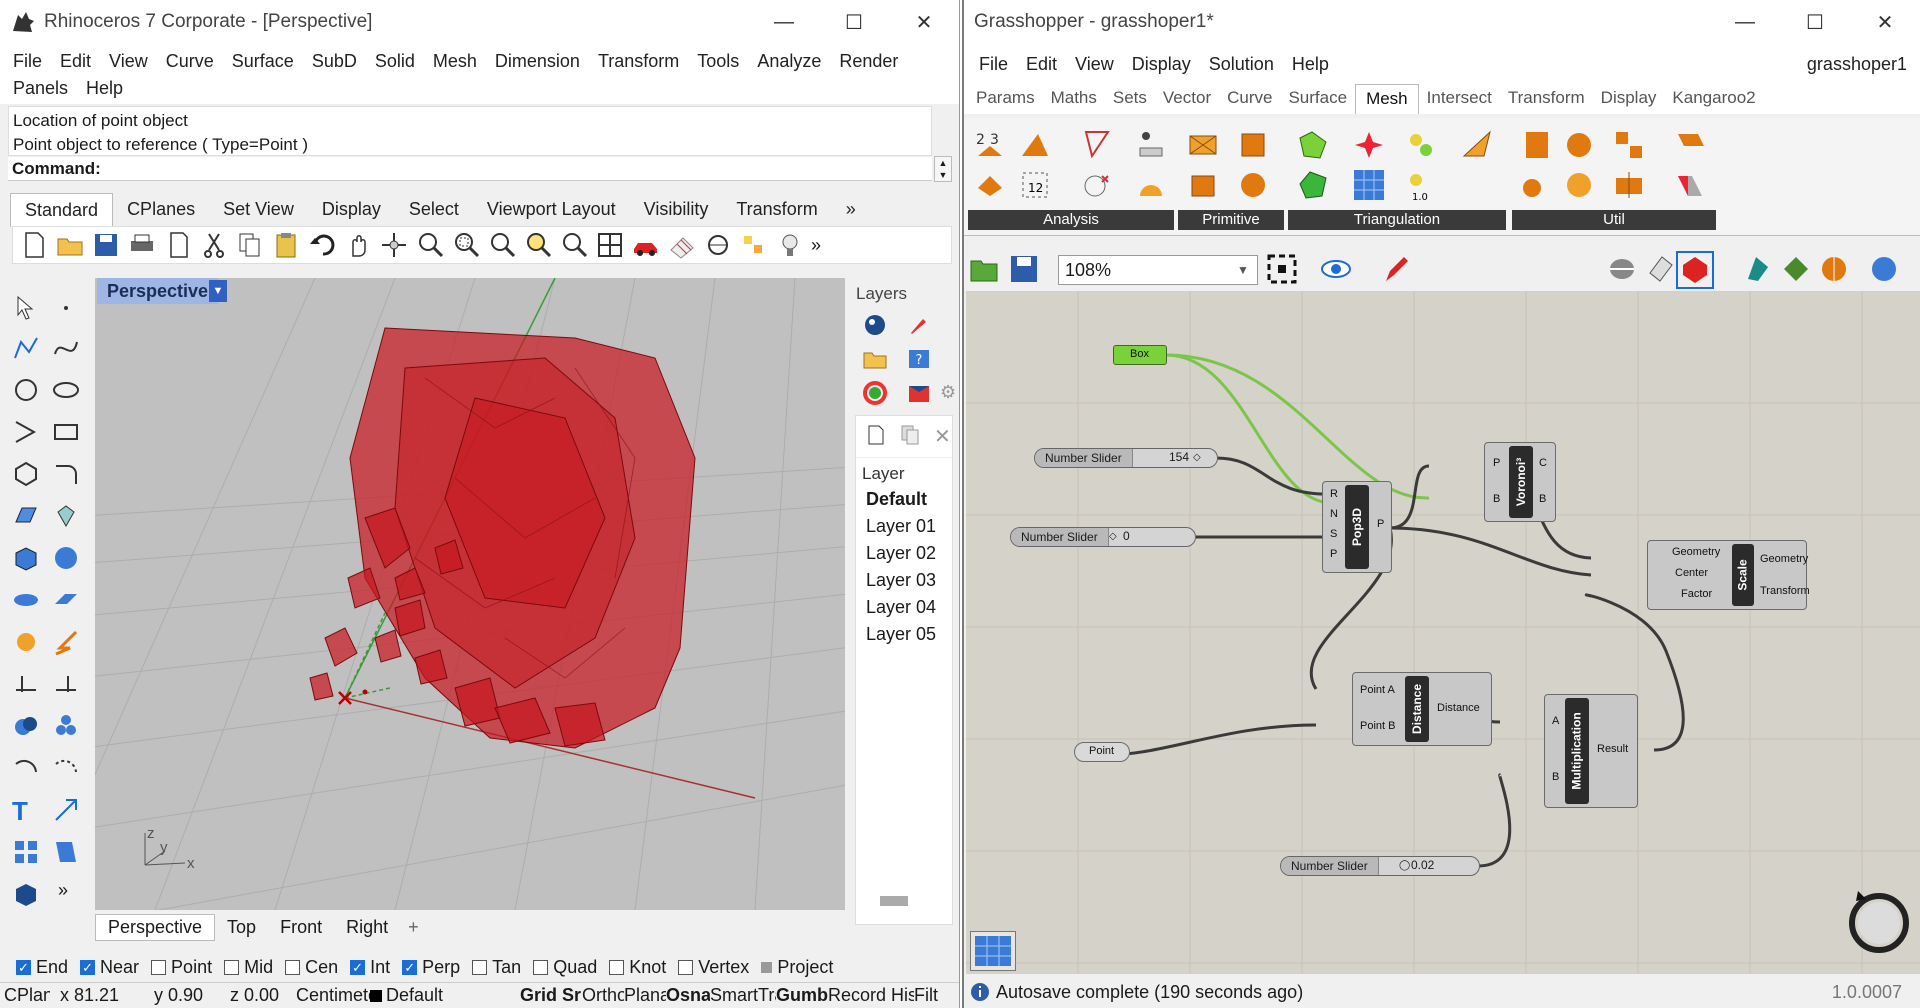 The width and height of the screenshot is (1920, 1008). What do you see at coordinates (875, 325) in the screenshot?
I see `properties-icon` at bounding box center [875, 325].